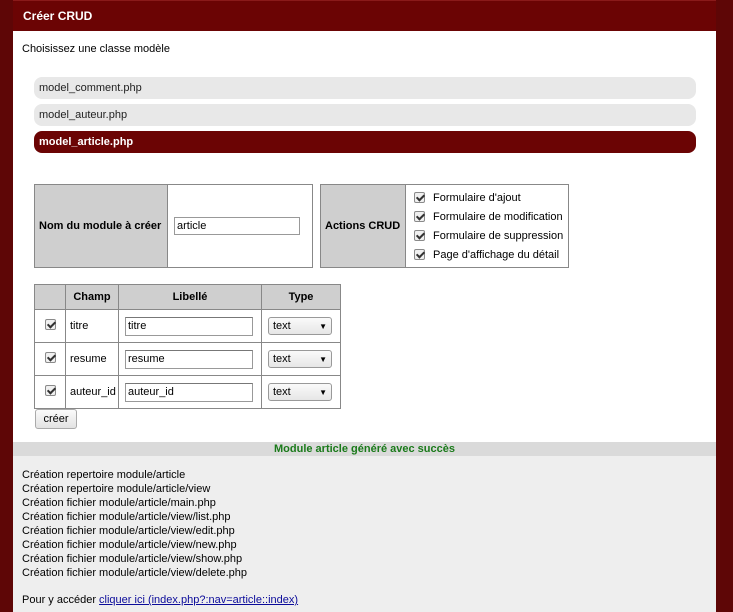 The width and height of the screenshot is (733, 612). I want to click on model-item-label: model_auteur.php, so click(83, 115).